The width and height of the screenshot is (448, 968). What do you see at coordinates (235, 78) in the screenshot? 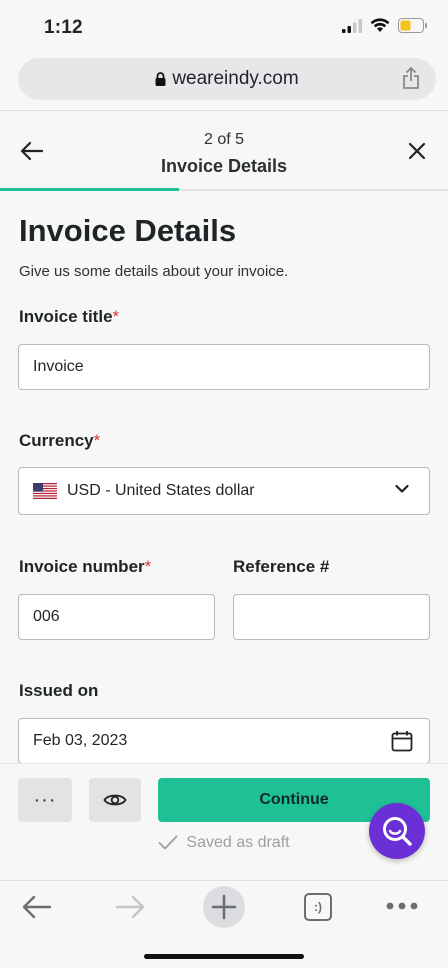
I see `url-text: weareindy.com` at bounding box center [235, 78].